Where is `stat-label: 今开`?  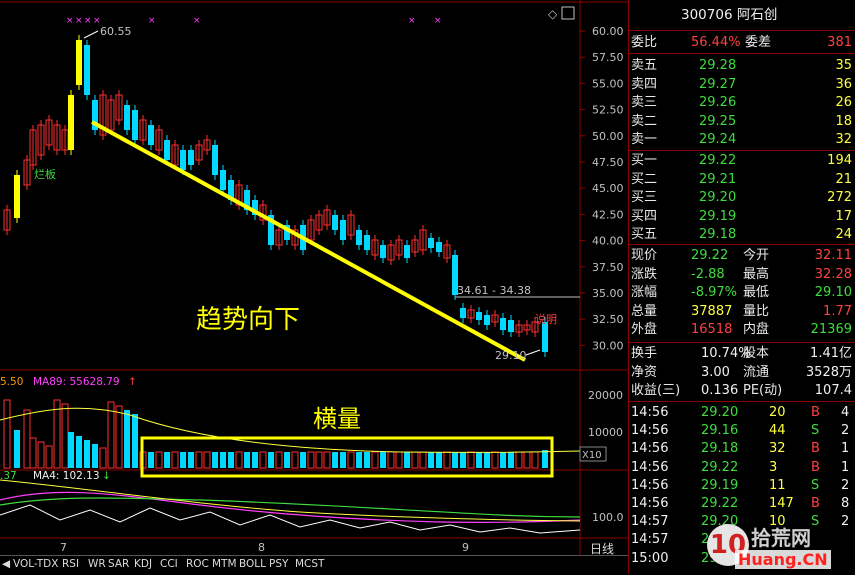
stat-label: 今开 is located at coordinates (756, 255).